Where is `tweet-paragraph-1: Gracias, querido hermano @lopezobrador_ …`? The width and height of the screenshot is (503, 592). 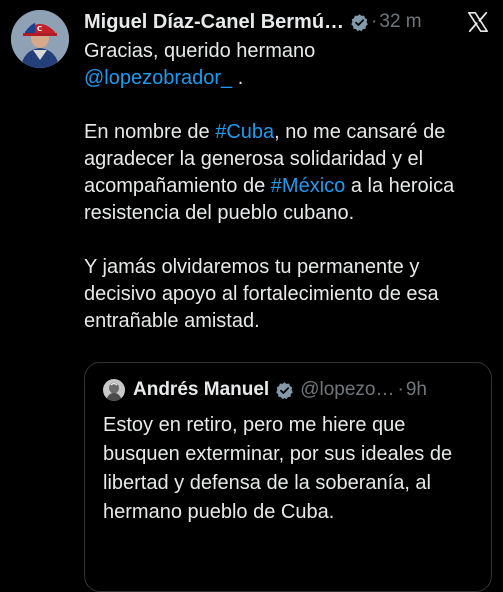
tweet-paragraph-1: Gracias, querido hermano @lopezobrador_ … is located at coordinates (289, 65).